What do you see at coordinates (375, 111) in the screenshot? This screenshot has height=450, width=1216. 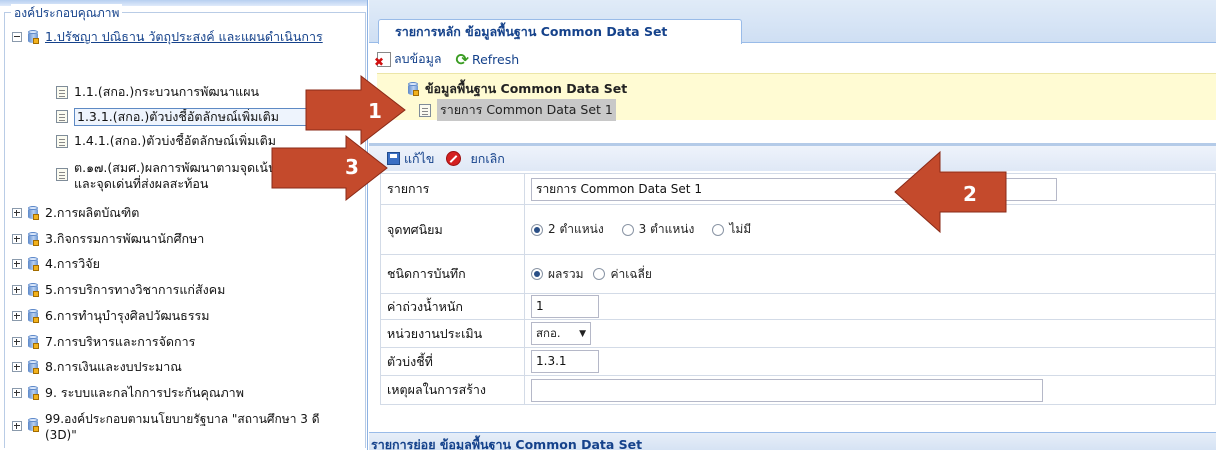 I see `marker-1: 1` at bounding box center [375, 111].